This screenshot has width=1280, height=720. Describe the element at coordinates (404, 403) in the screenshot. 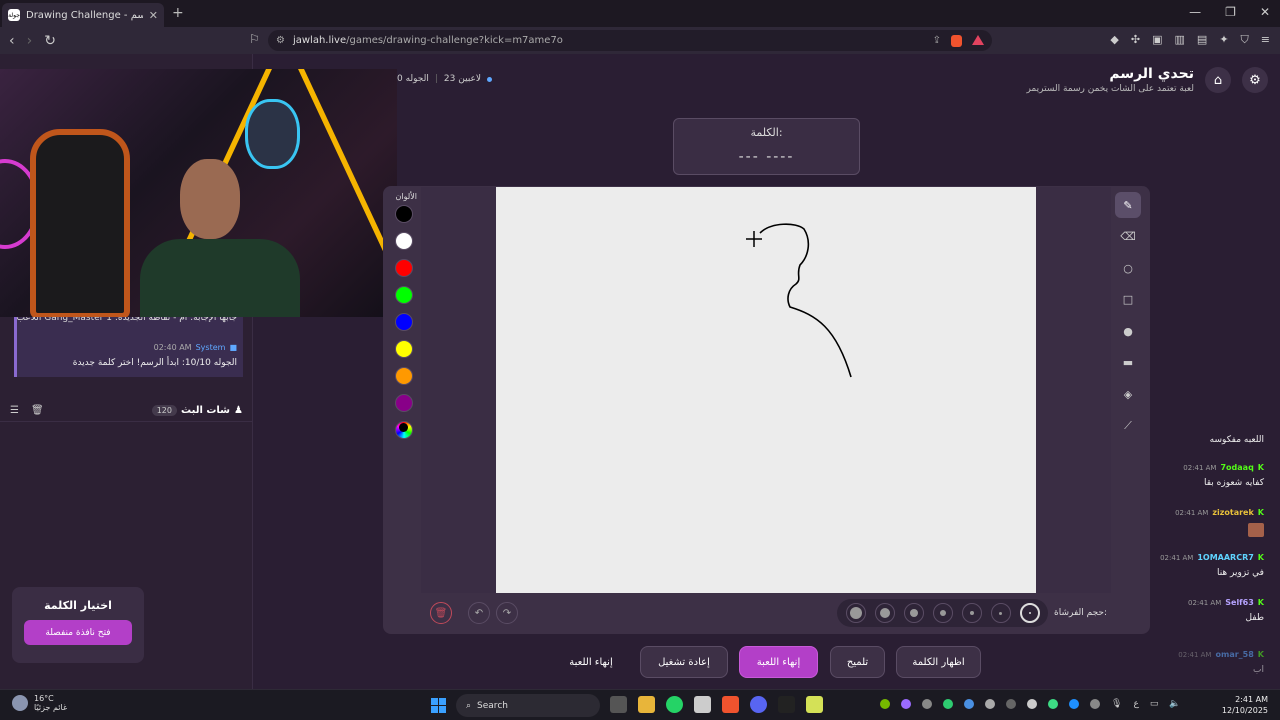

I see `color-swatch-purple` at that location.